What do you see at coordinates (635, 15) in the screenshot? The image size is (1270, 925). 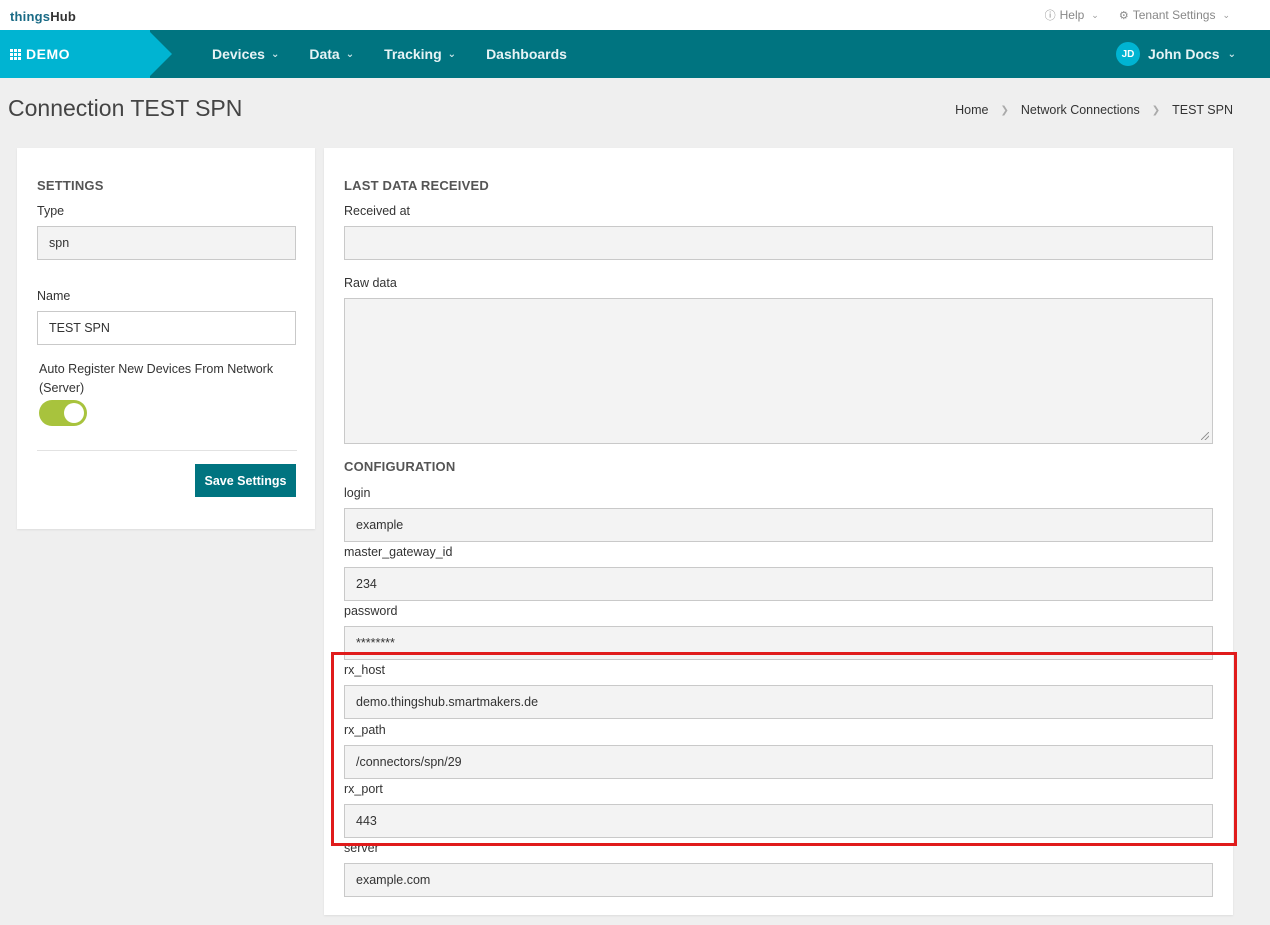 I see `top-bar: thingsHub ⓘ Help ⌄ ⚙ Tenant Settings ⌄` at bounding box center [635, 15].